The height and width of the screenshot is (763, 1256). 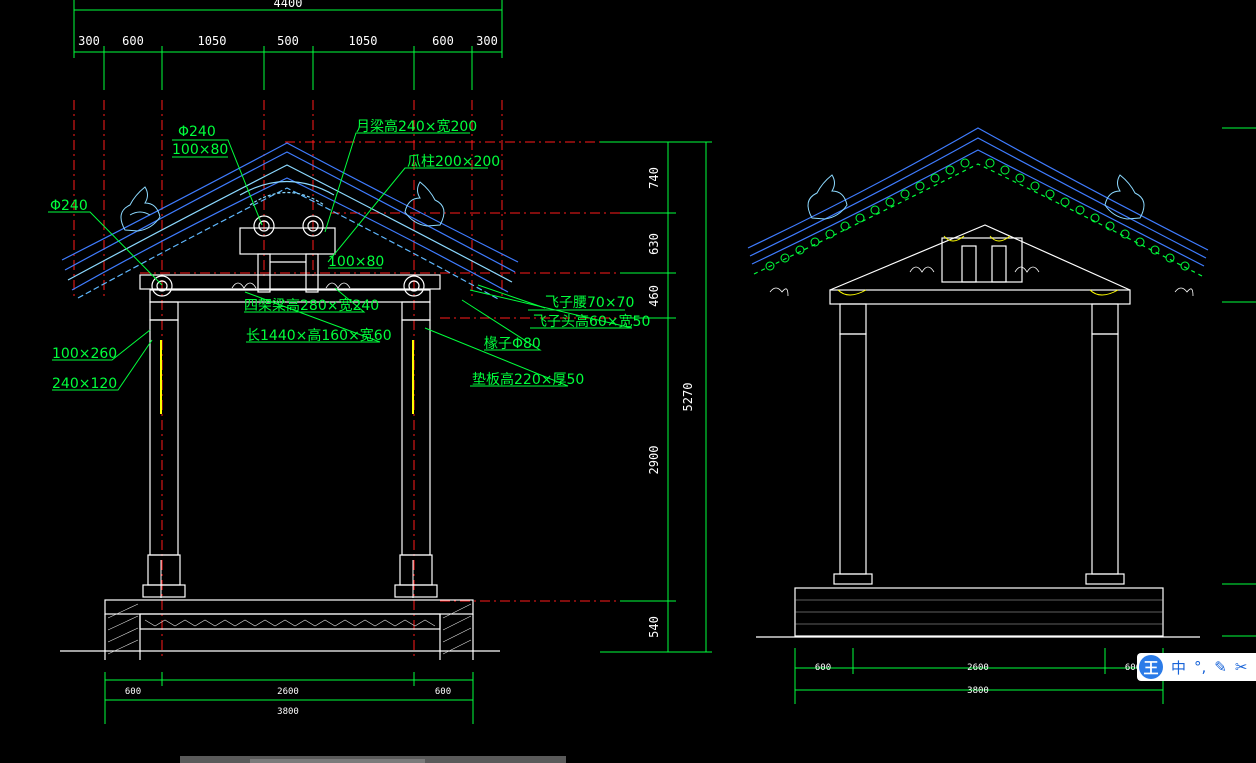 I want to click on label-phi240-top: Φ240, so click(x=197, y=132).